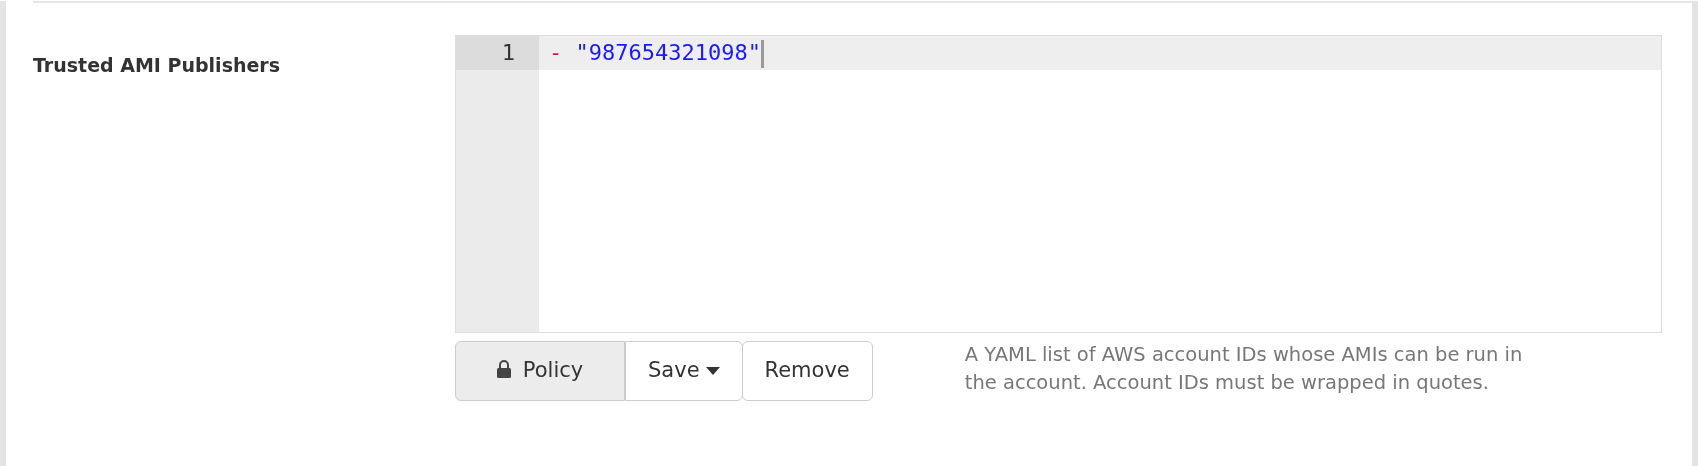 The height and width of the screenshot is (466, 1698). What do you see at coordinates (503, 369) in the screenshot?
I see `lock-icon` at bounding box center [503, 369].